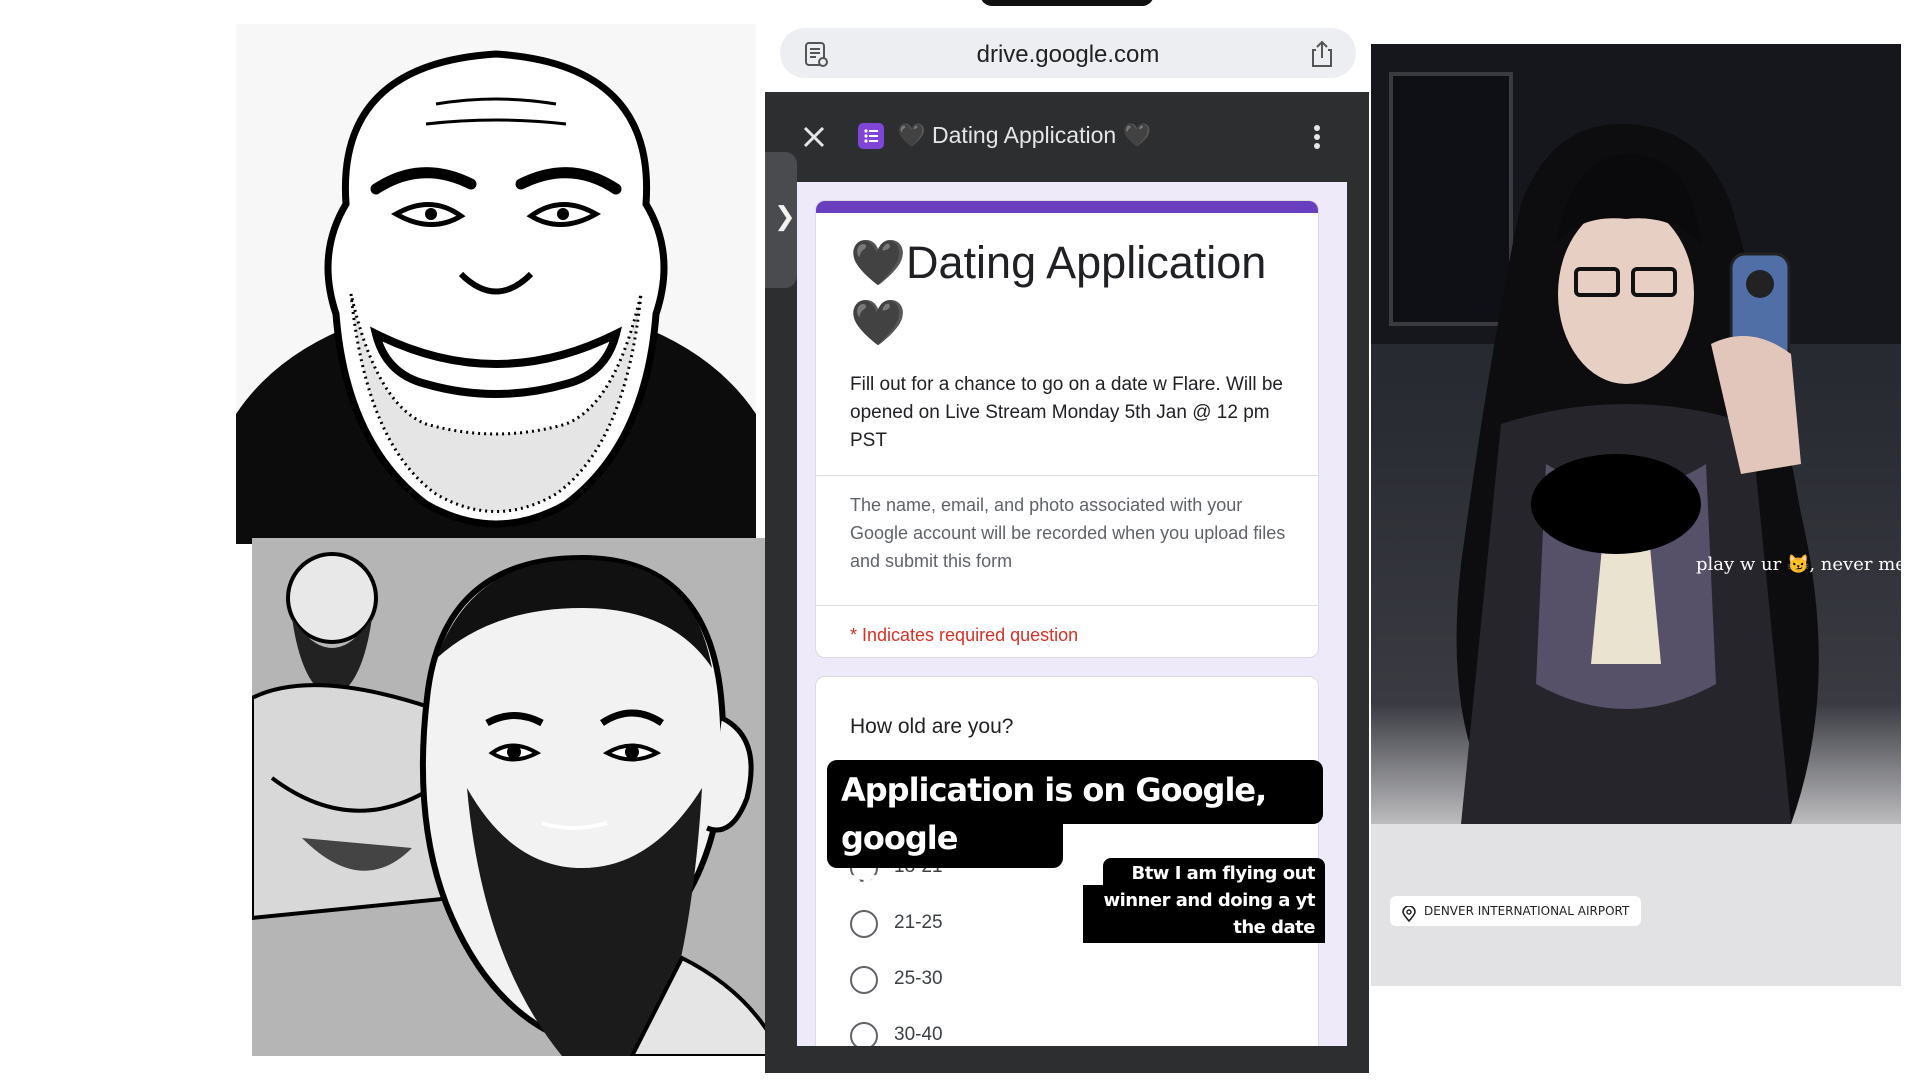 The height and width of the screenshot is (1080, 1920). Describe the element at coordinates (918, 922) in the screenshot. I see `option-label: 21-25` at that location.